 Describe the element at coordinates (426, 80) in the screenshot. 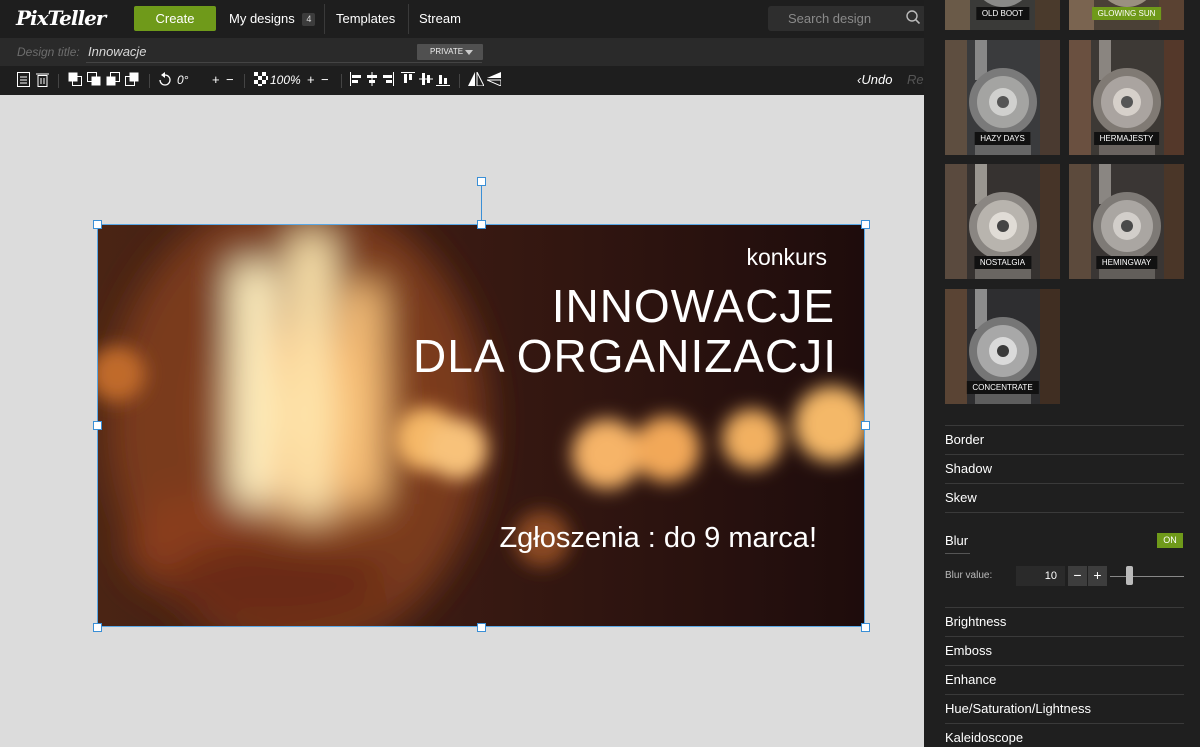

I see `align-middle-icon` at that location.